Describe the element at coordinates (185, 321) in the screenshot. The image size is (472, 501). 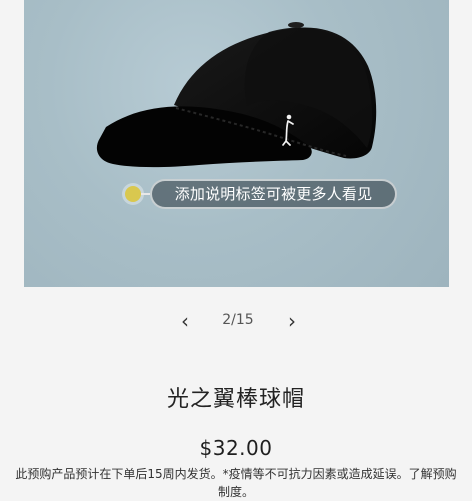
I see `chevron-left-icon: ‹` at that location.